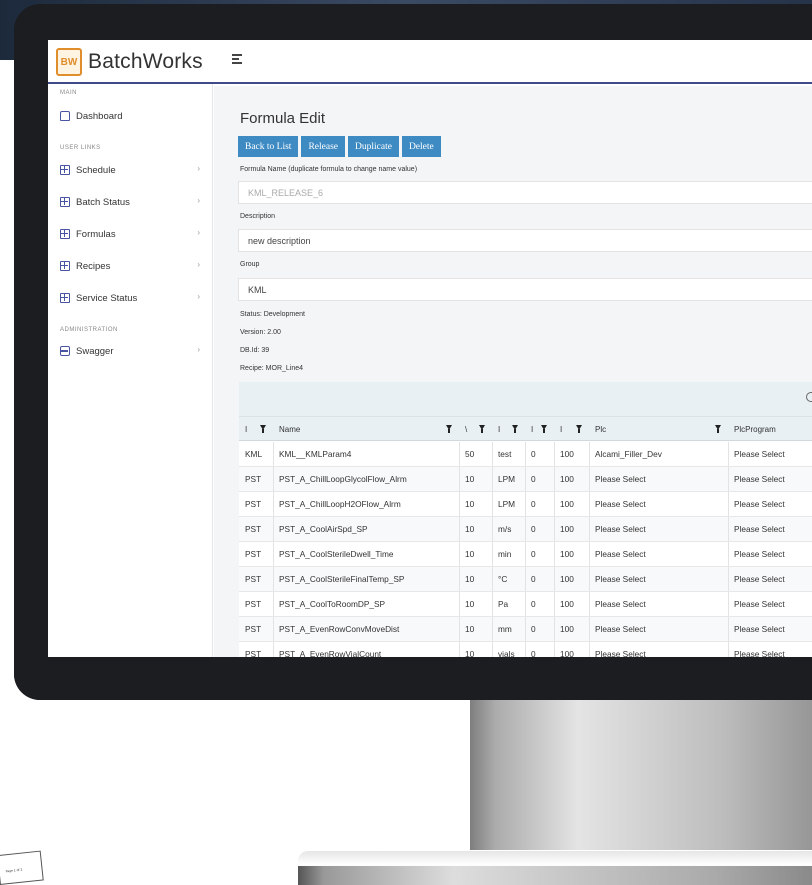 The width and height of the screenshot is (812, 885). What do you see at coordinates (237, 59) in the screenshot?
I see `menu-toggle-icon` at bounding box center [237, 59].